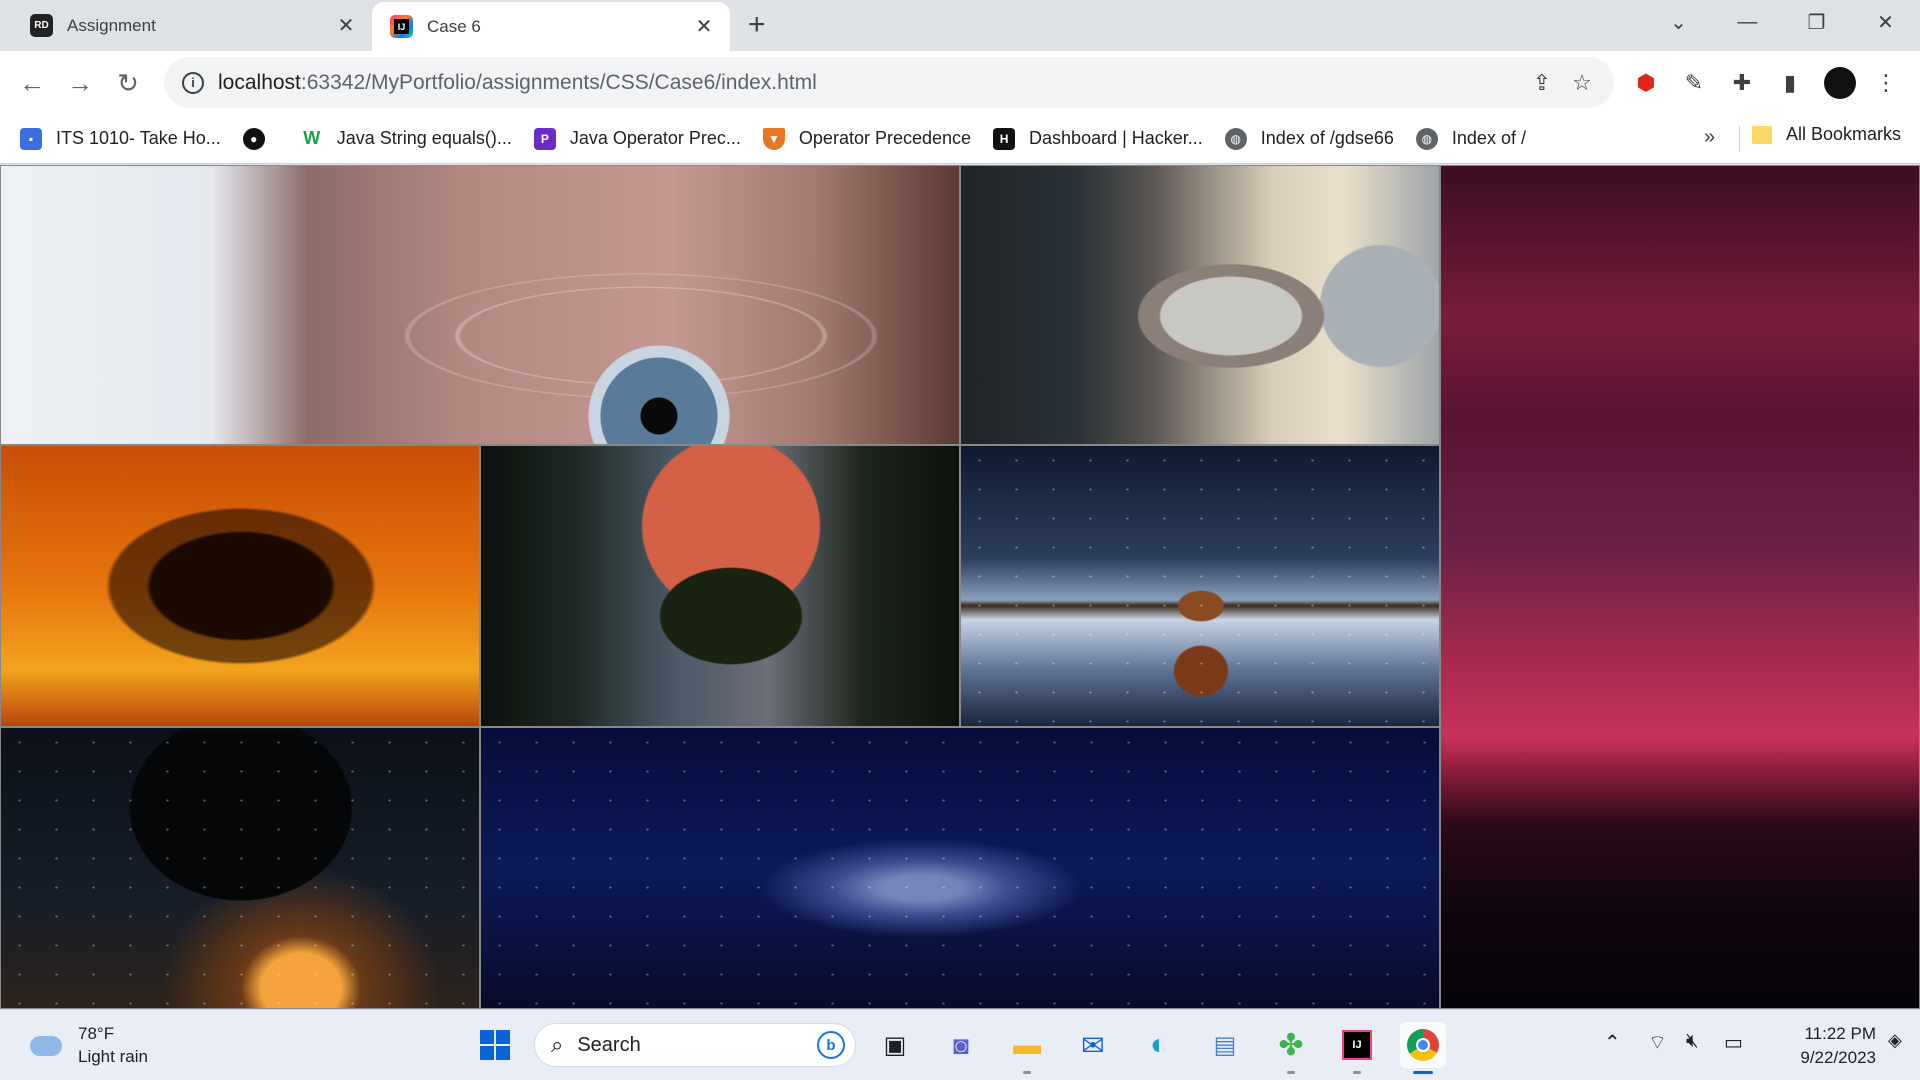  What do you see at coordinates (240, 586) in the screenshot?
I see `gallery-image-sunset-tree` at bounding box center [240, 586].